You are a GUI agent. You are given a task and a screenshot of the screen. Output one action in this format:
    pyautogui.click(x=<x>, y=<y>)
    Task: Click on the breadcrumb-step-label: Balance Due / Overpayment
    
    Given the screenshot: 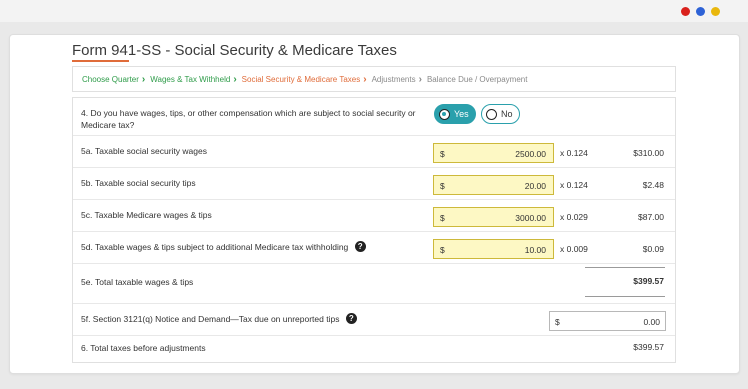 What is the action you would take?
    pyautogui.click(x=477, y=79)
    